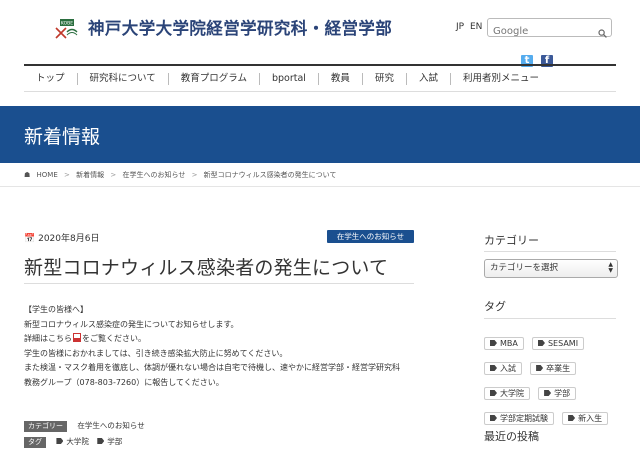  I want to click on site-header: KOBE 神戸大学大学院経営学研究科・経営学部 JP EN t f, so click(320, 33).